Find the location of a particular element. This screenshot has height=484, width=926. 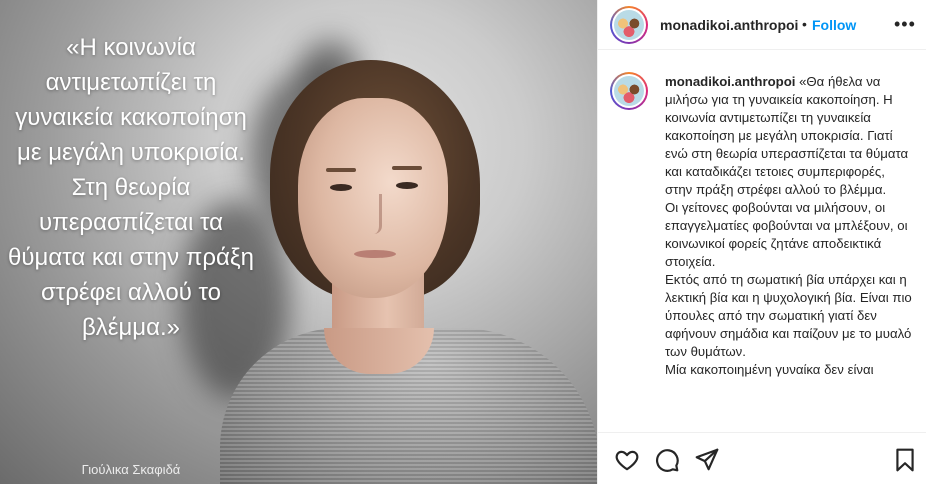

share-icon is located at coordinates (707, 460).